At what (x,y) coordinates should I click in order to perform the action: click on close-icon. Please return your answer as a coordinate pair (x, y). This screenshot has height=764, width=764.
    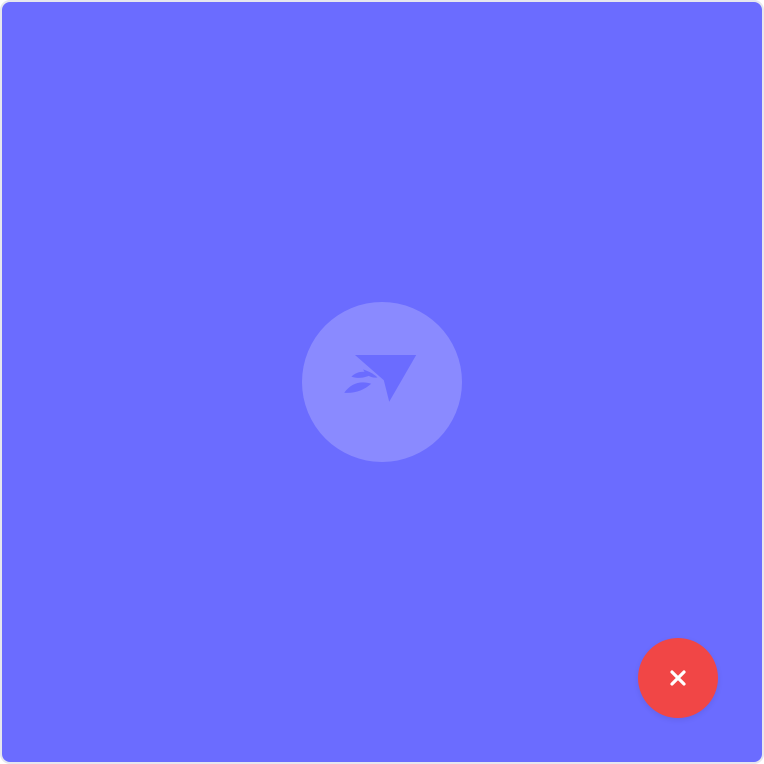
    Looking at the image, I should click on (678, 678).